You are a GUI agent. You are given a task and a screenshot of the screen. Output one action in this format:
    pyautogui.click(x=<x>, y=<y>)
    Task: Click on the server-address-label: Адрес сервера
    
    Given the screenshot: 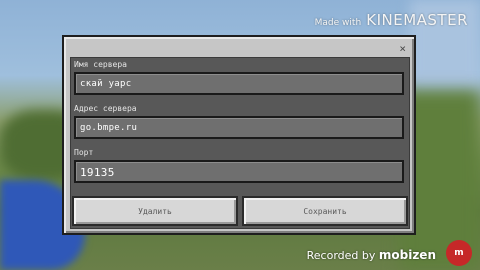 What is the action you would take?
    pyautogui.click(x=105, y=108)
    